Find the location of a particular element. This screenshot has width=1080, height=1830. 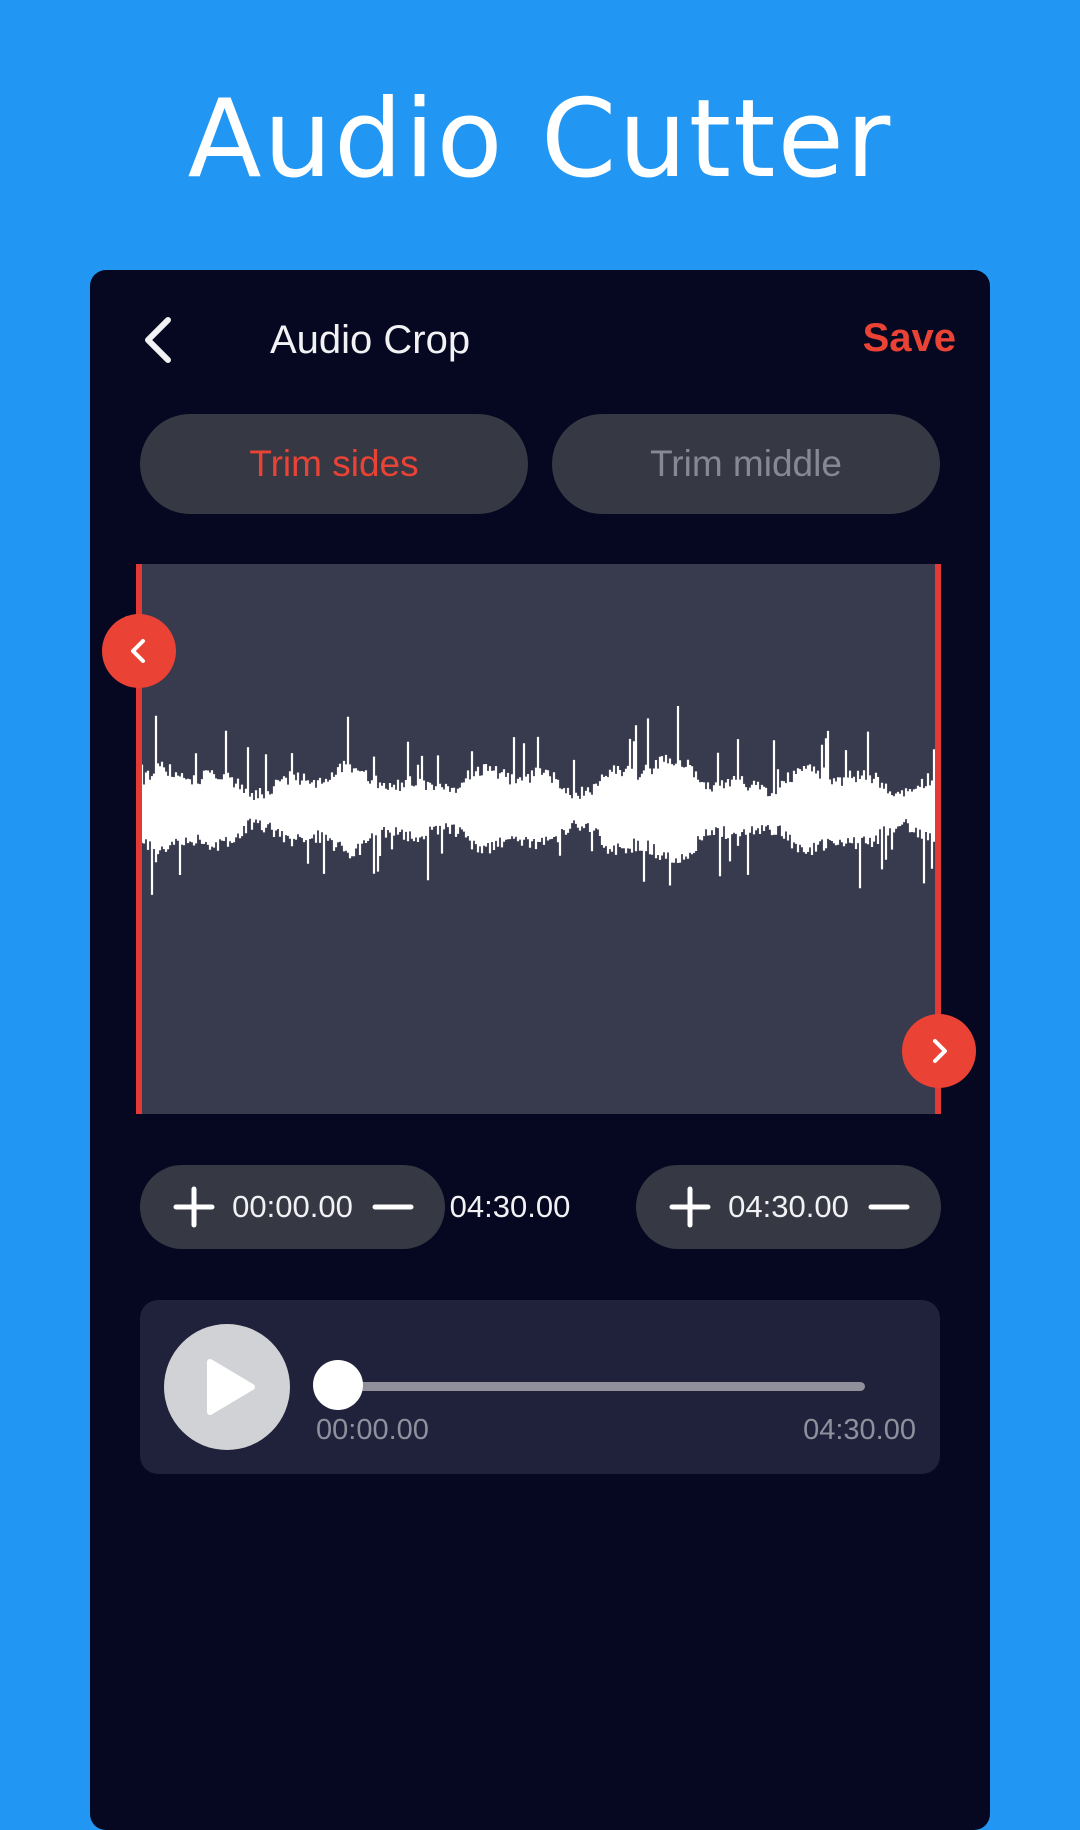

end-time-stepper: 04:30.00 is located at coordinates (788, 1207).